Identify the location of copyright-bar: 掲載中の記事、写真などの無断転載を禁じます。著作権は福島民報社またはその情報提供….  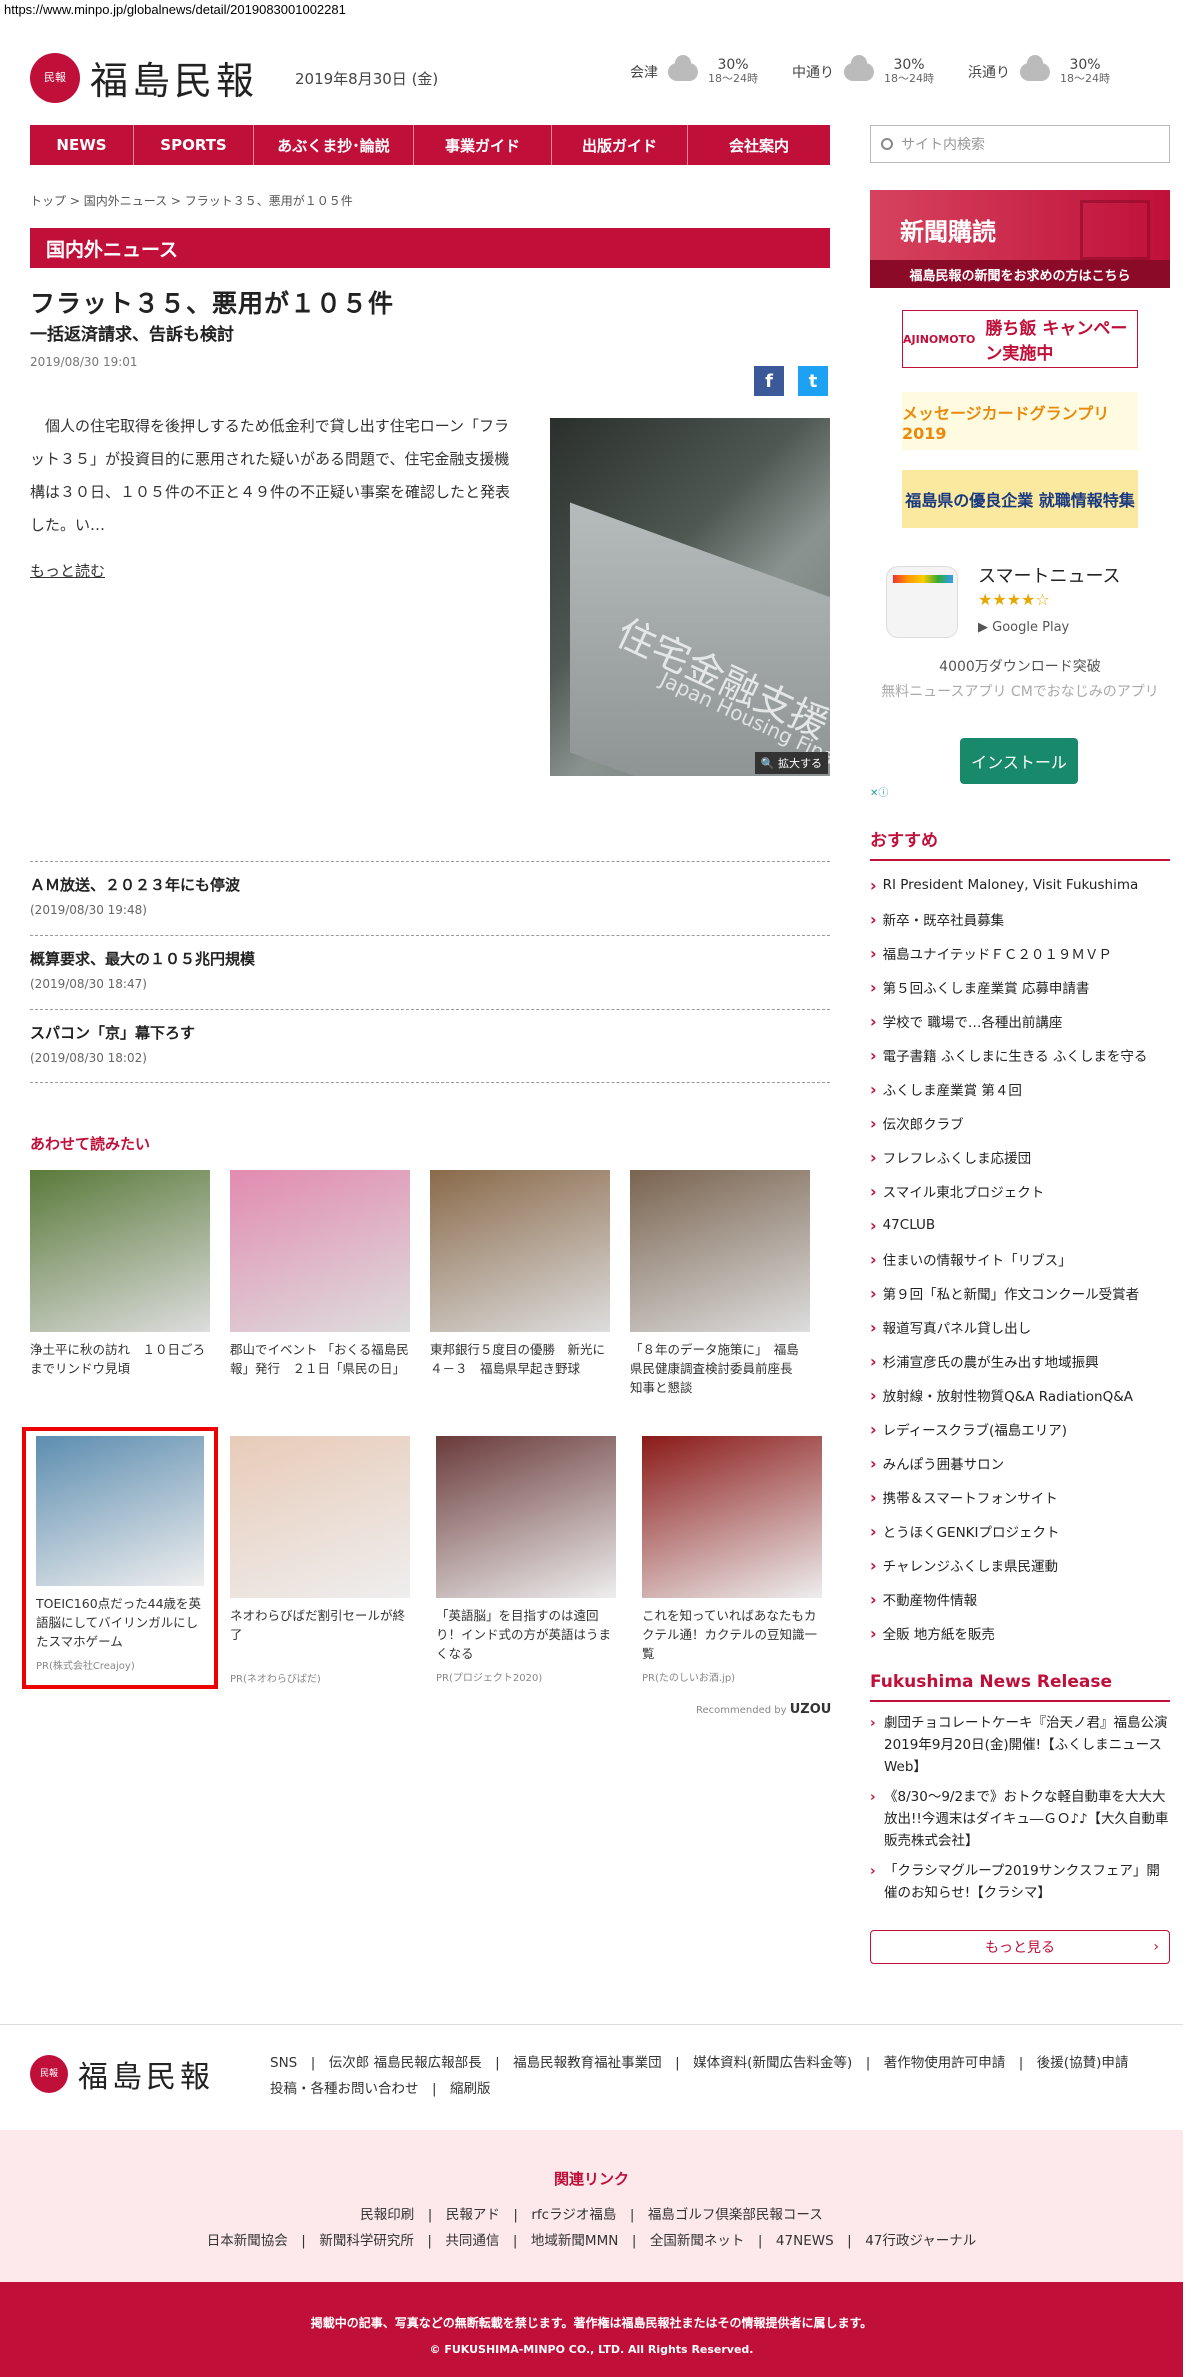
(591, 2329).